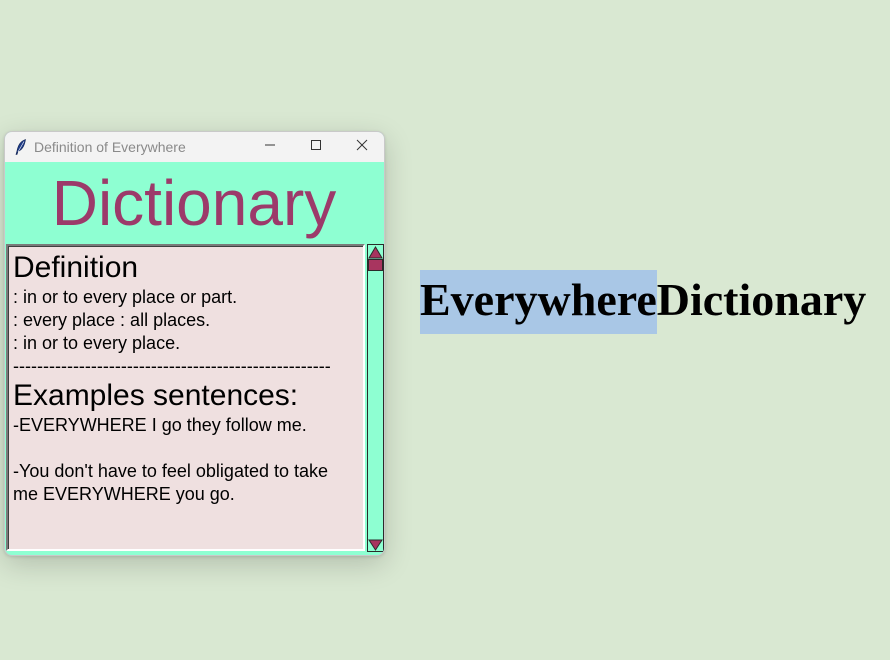  Describe the element at coordinates (375, 265) in the screenshot. I see `scroll-thumb` at that location.